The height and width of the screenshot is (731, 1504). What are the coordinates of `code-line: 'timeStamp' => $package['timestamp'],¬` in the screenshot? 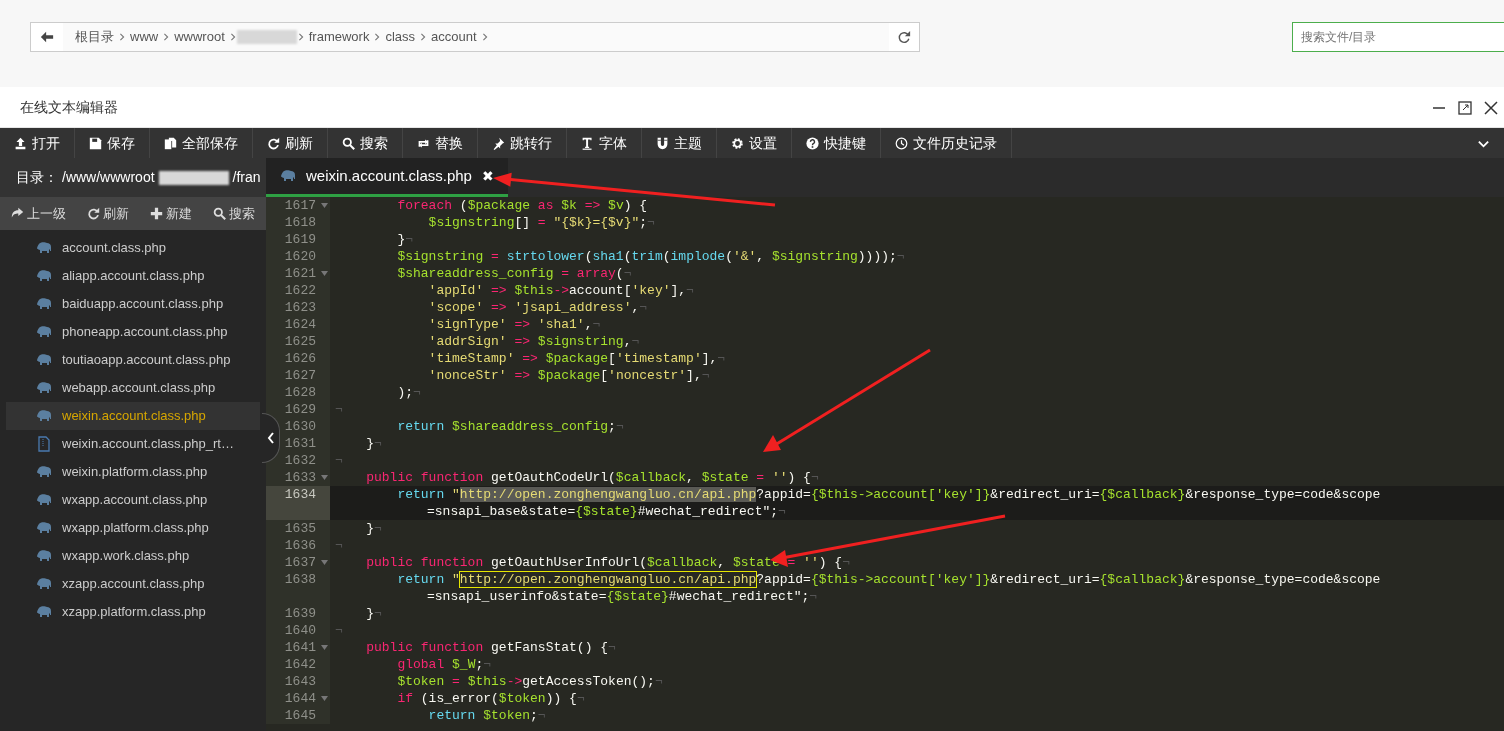 It's located at (577, 358).